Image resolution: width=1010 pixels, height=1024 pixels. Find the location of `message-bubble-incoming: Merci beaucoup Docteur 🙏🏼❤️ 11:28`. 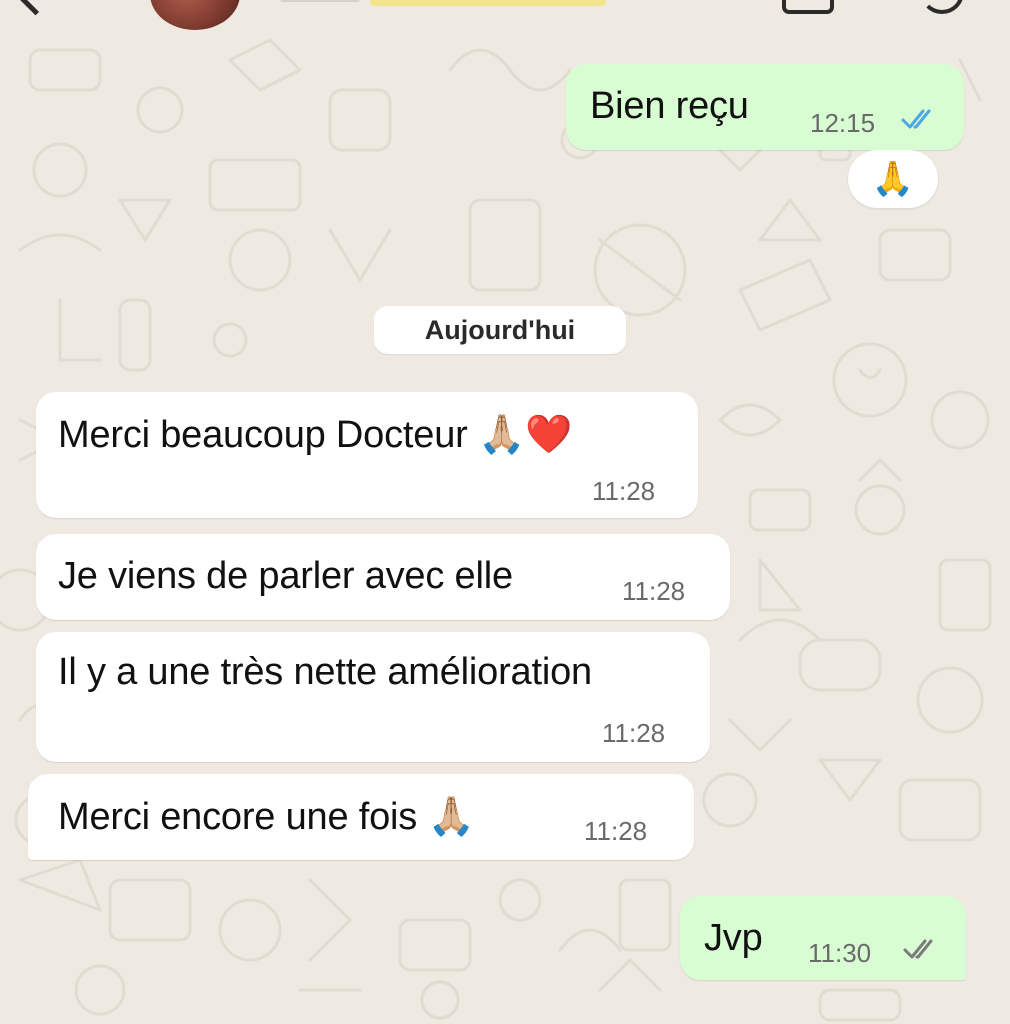

message-bubble-incoming: Merci beaucoup Docteur 🙏🏼❤️ 11:28 is located at coordinates (367, 455).